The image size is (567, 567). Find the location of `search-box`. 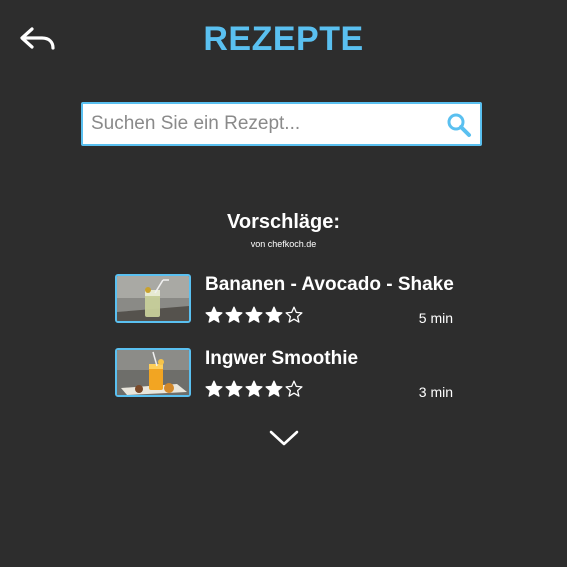

search-box is located at coordinates (281, 124).